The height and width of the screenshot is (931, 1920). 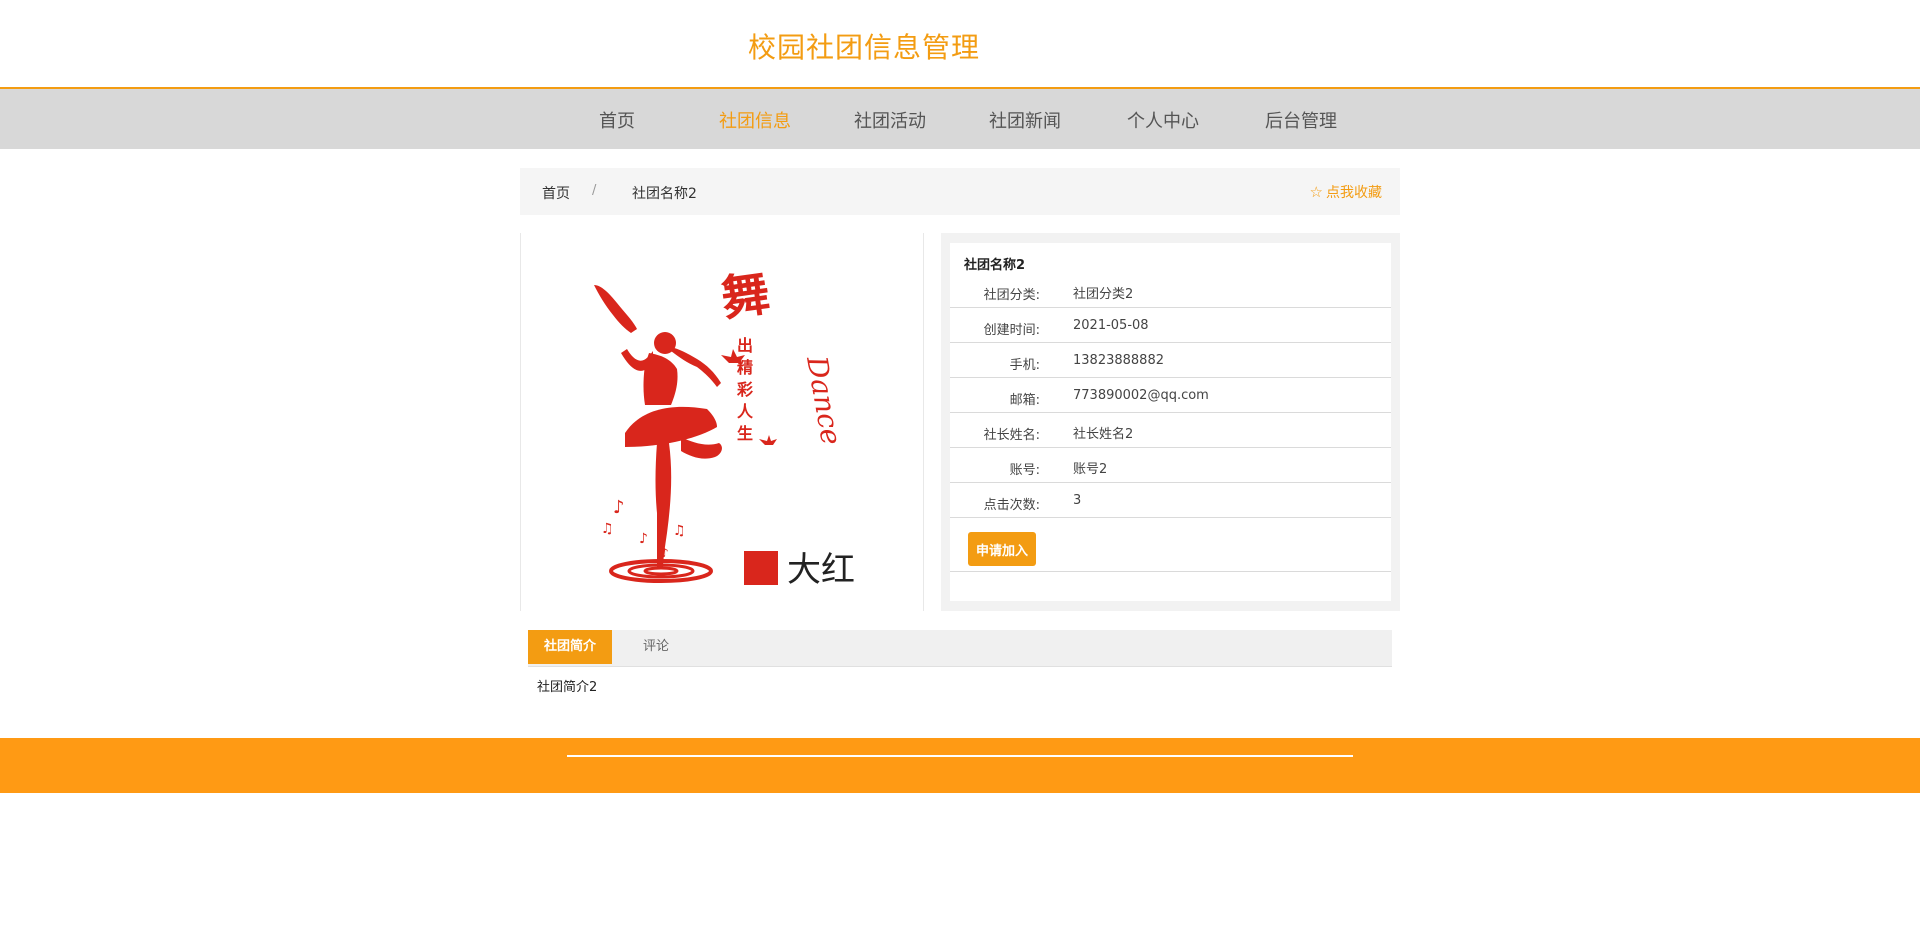 I want to click on tab-comments: 评论, so click(x=656, y=647).